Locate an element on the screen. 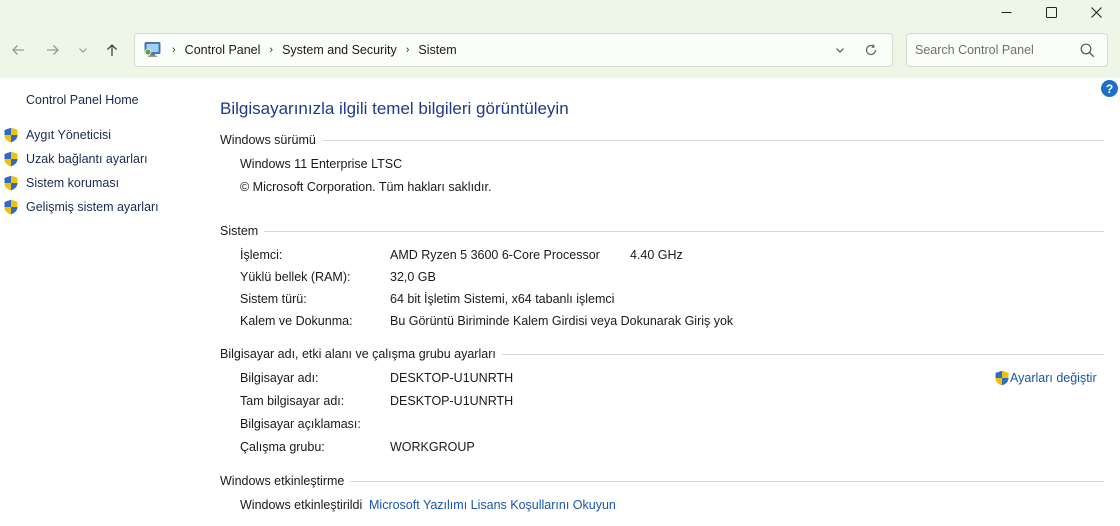 The image size is (1120, 526). breadcrumb-sistem: Sistem is located at coordinates (437, 50).